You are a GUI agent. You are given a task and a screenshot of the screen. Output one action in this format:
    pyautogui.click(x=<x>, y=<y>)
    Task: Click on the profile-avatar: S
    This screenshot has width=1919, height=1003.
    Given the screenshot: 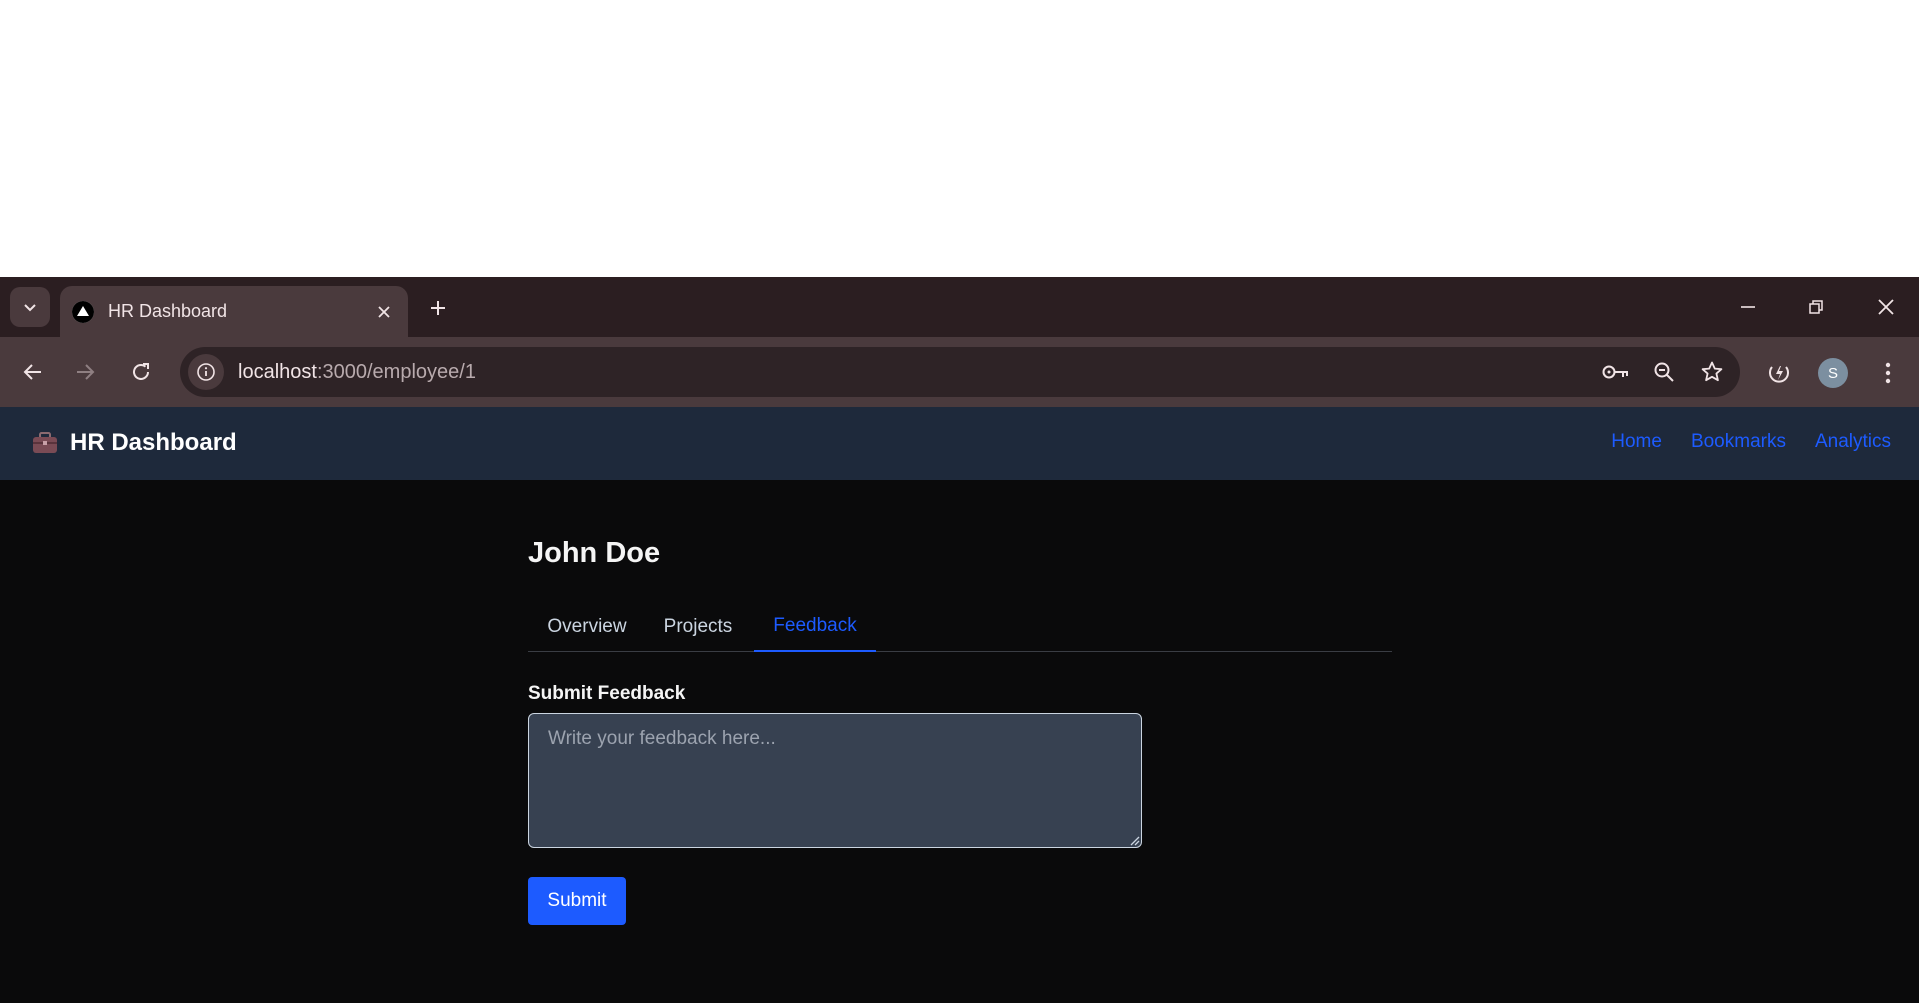 What is the action you would take?
    pyautogui.click(x=1833, y=373)
    